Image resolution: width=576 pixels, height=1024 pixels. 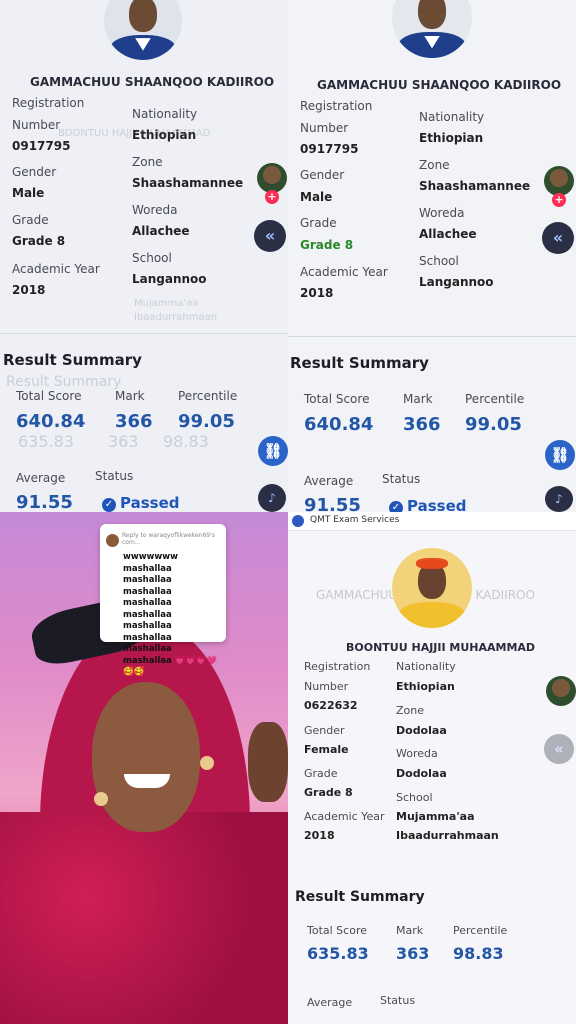 I want to click on grade-value: Grade 8, so click(x=39, y=241).